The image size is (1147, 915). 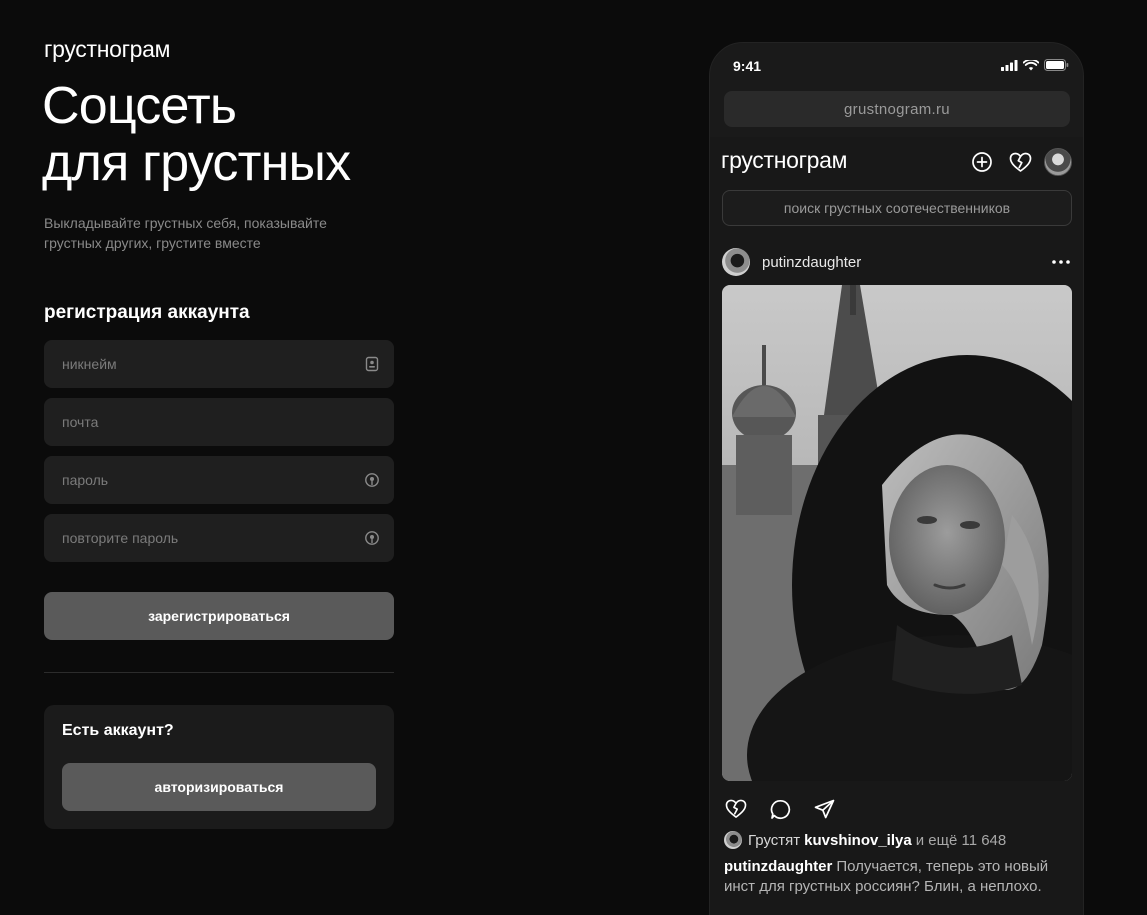 What do you see at coordinates (139, 106) in the screenshot?
I see `hero-title-line1: Соцсеть` at bounding box center [139, 106].